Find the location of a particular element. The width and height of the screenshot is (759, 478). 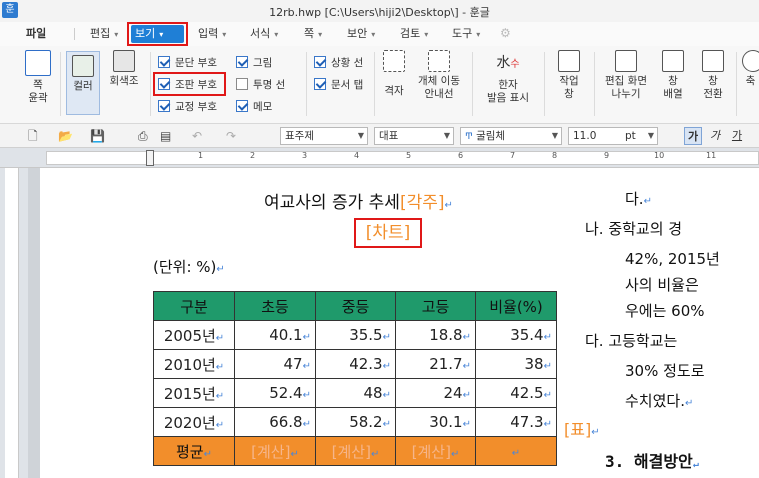

table-header-cell: 고등 is located at coordinates (435, 306).